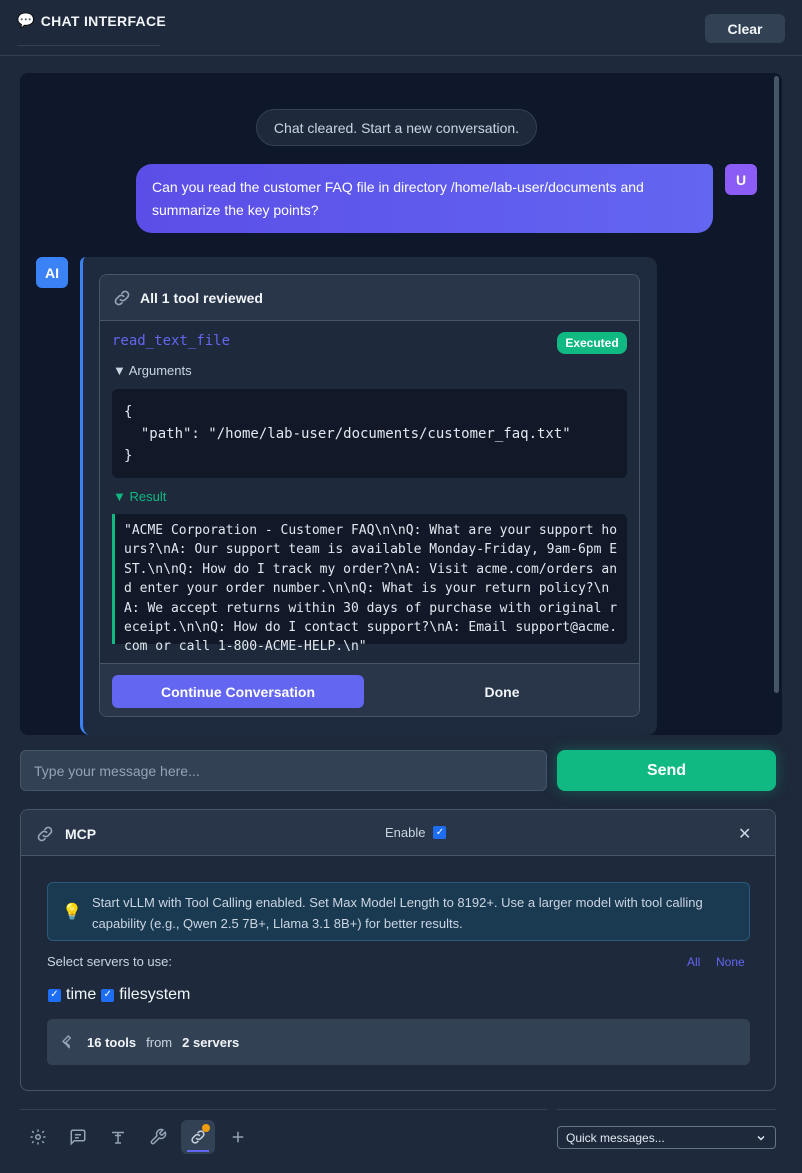 The height and width of the screenshot is (1173, 802). Describe the element at coordinates (26, 20) in the screenshot. I see `chat-bubble-icon: 💬` at that location.